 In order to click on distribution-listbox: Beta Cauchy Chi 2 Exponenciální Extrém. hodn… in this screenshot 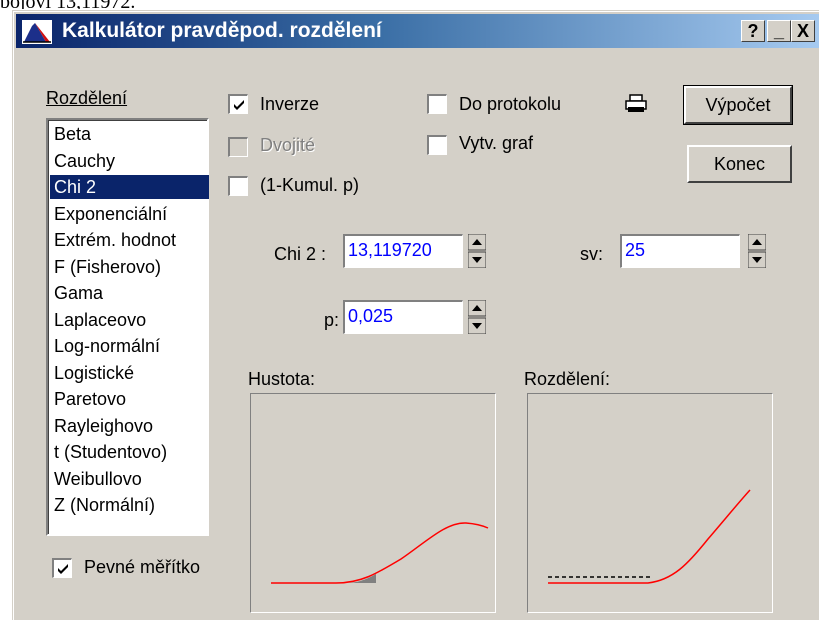, I will do `click(127, 327)`.